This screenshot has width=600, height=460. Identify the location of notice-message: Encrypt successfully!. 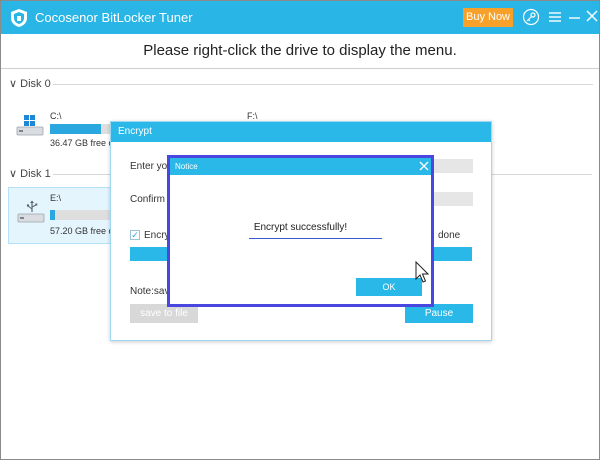
(300, 227).